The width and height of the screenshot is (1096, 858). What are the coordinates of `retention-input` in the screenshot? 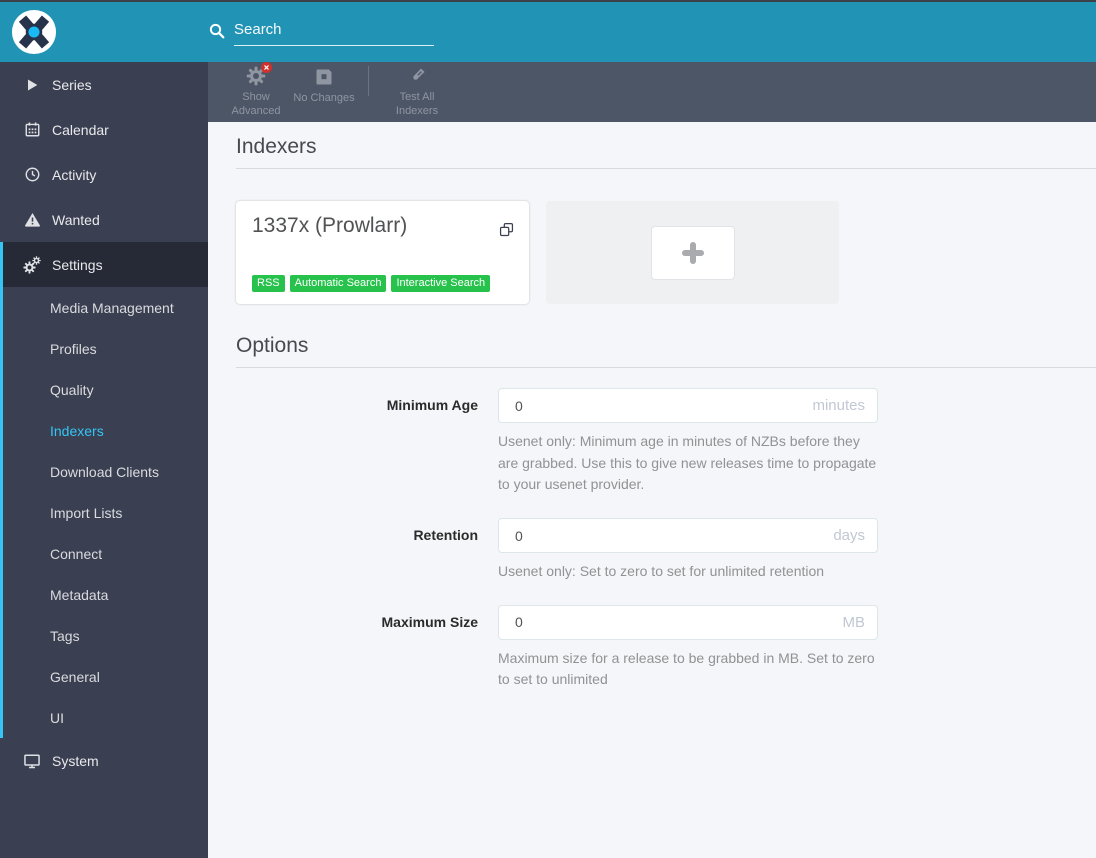 It's located at (688, 536).